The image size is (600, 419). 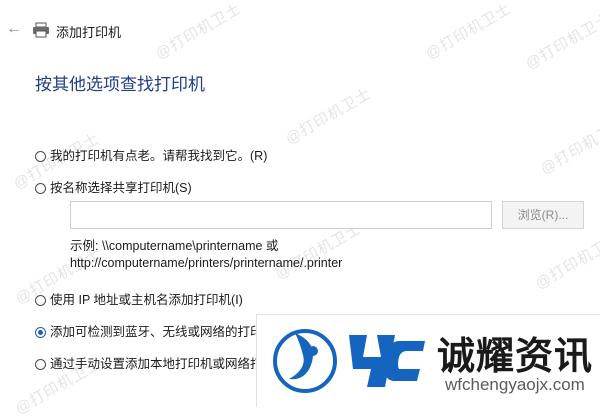 What do you see at coordinates (300, 30) in the screenshot?
I see `title-bar: ← 添加打印机` at bounding box center [300, 30].